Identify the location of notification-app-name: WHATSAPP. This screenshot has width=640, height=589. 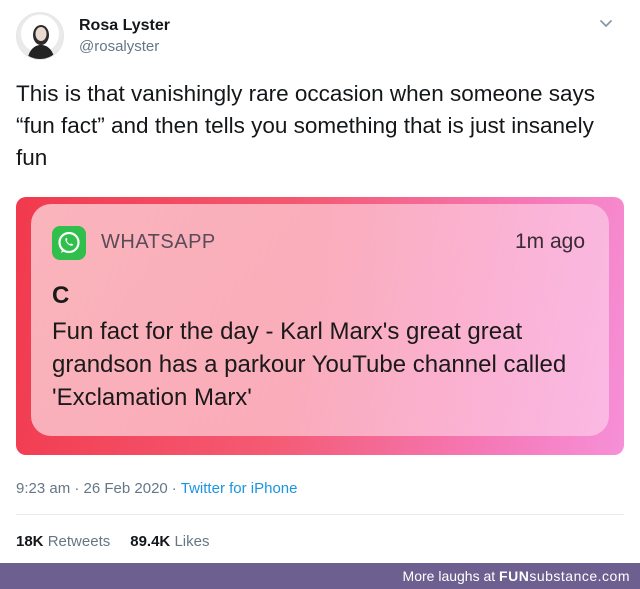
(158, 242).